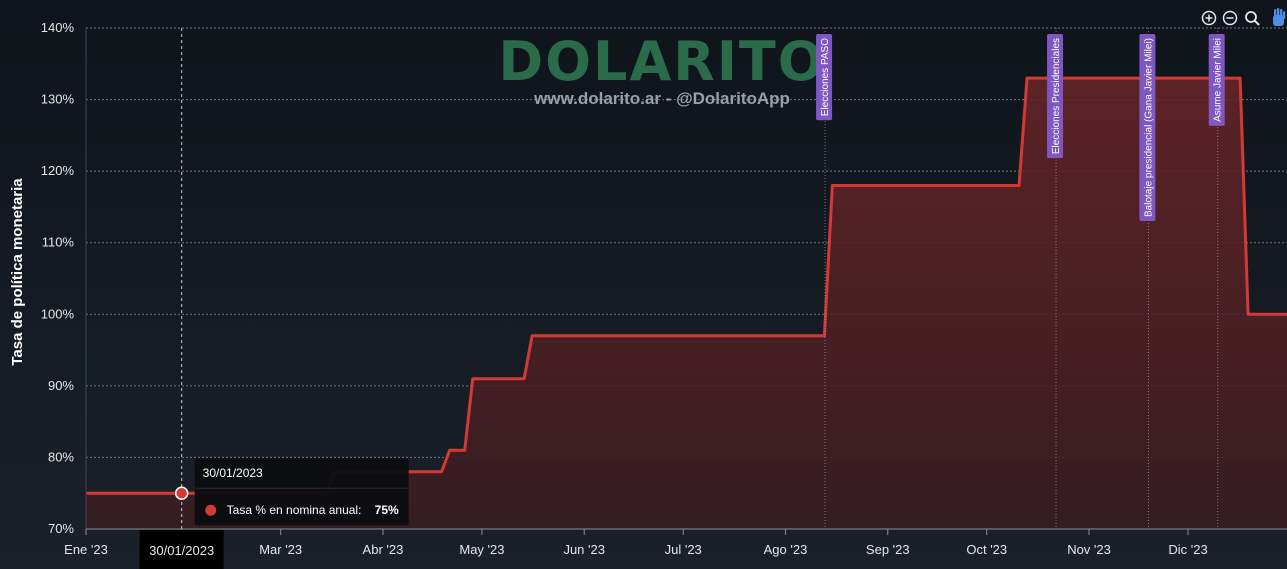 The image size is (1287, 569). What do you see at coordinates (1089, 549) in the screenshot?
I see `x-tick-label: Nov '23` at bounding box center [1089, 549].